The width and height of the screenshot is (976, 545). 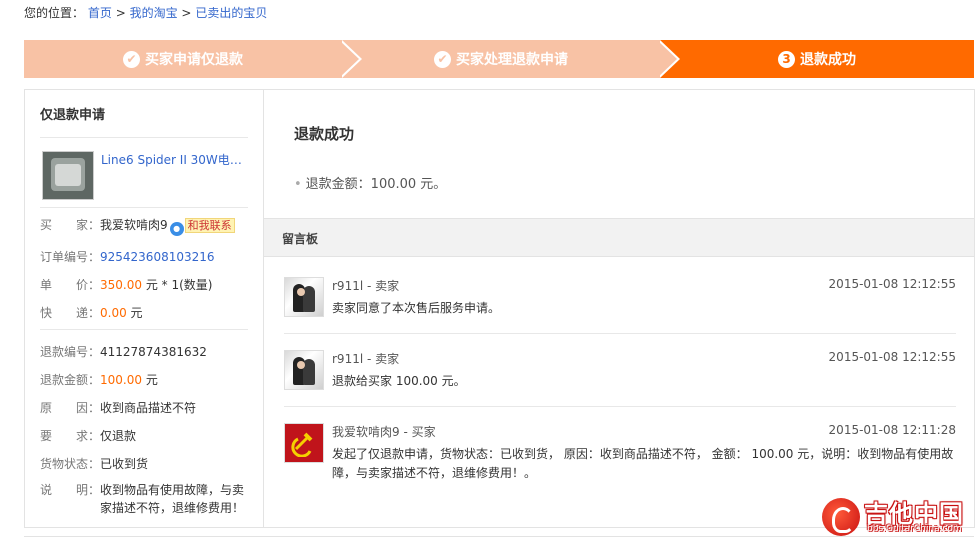 I want to click on step-label: 退款成功, so click(x=828, y=60).